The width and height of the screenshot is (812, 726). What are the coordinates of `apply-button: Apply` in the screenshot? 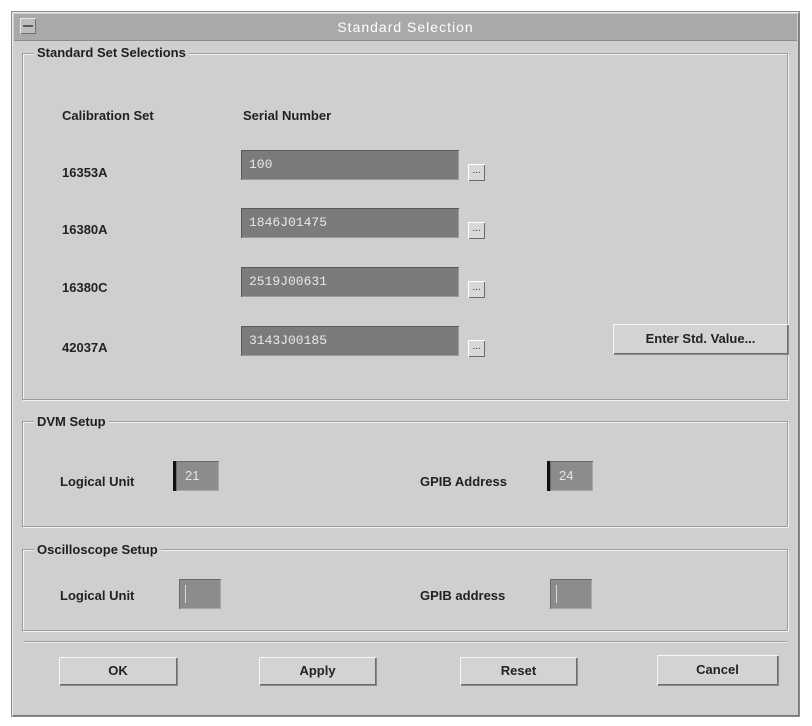 It's located at (317, 671).